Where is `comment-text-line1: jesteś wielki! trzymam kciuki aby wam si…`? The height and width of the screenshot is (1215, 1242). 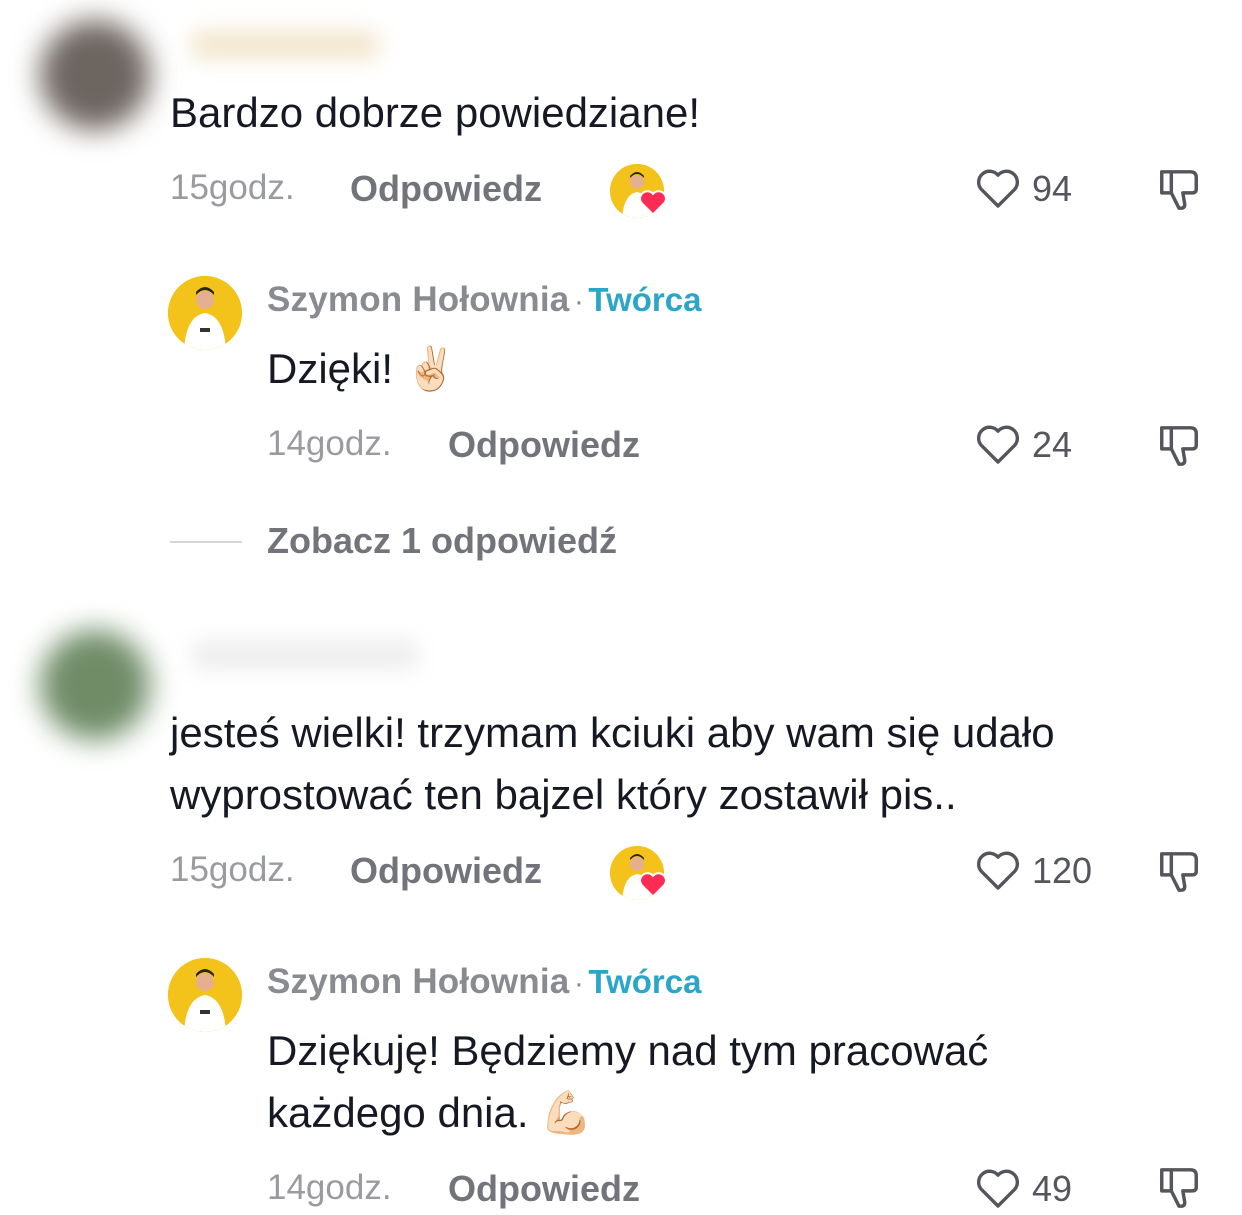
comment-text-line1: jesteś wielki! trzymam kciuki aby wam si… is located at coordinates (612, 732).